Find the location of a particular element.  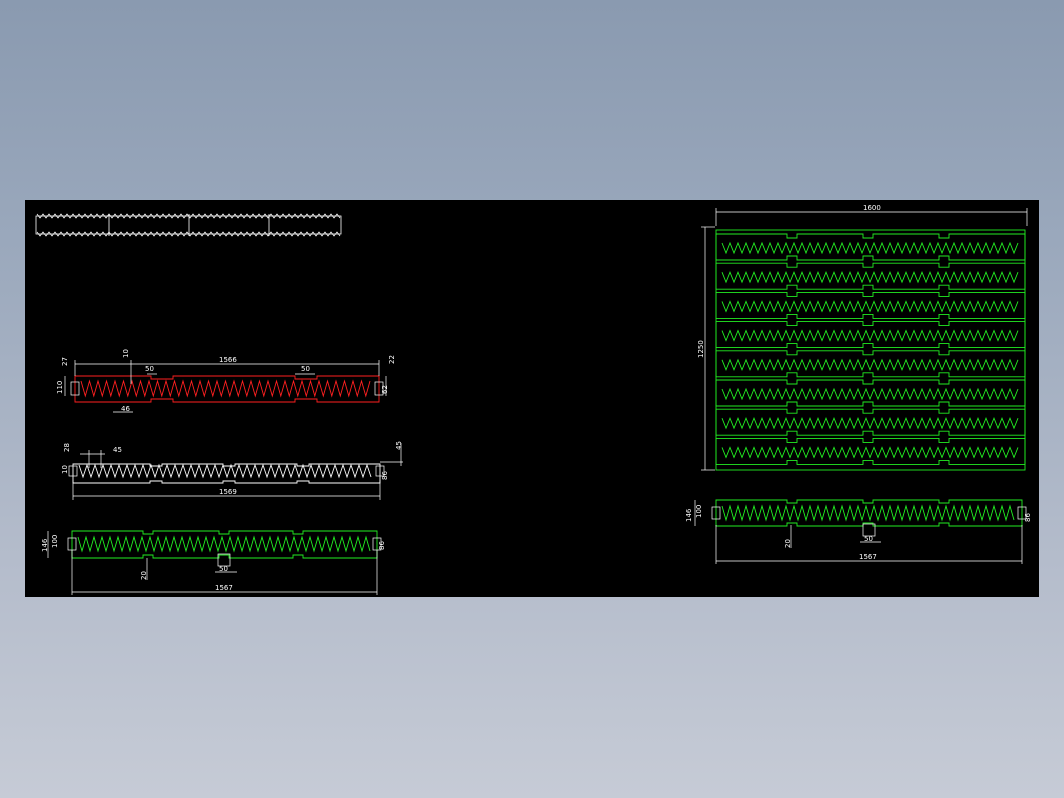

dim-46: 46 is located at coordinates (125, 409).